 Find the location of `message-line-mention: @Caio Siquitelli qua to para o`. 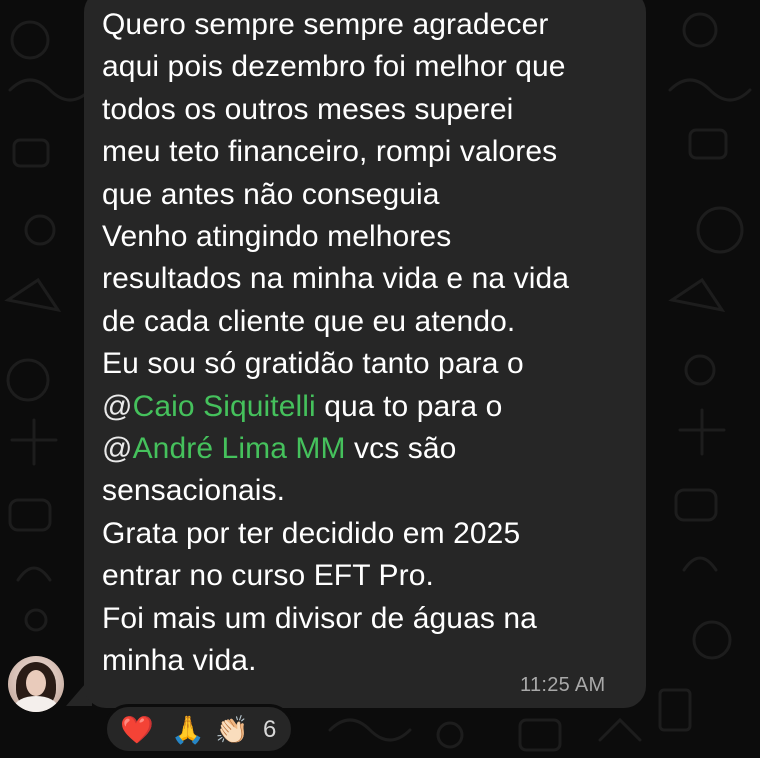

message-line-mention: @Caio Siquitelli qua to para o is located at coordinates (370, 407).